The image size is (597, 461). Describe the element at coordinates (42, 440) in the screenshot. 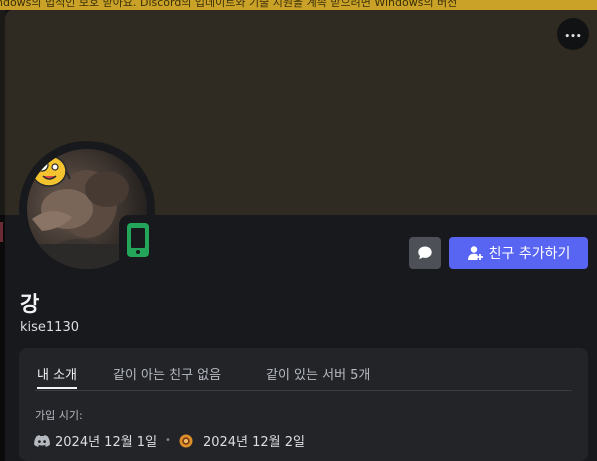

I see `discord-icon` at that location.